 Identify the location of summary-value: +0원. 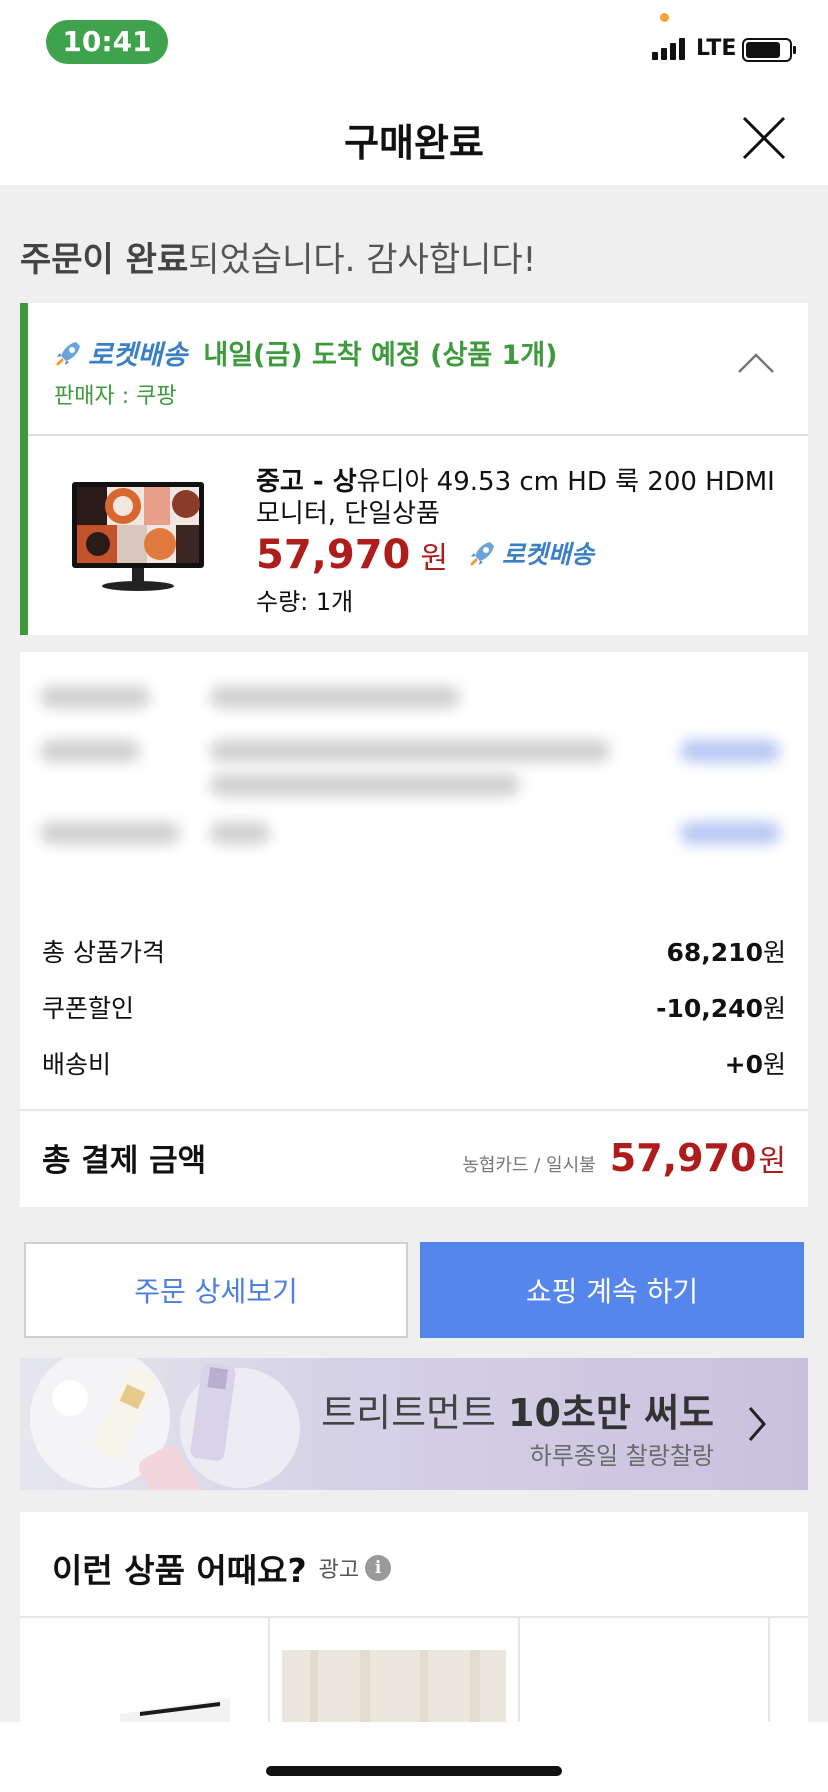
(755, 1064).